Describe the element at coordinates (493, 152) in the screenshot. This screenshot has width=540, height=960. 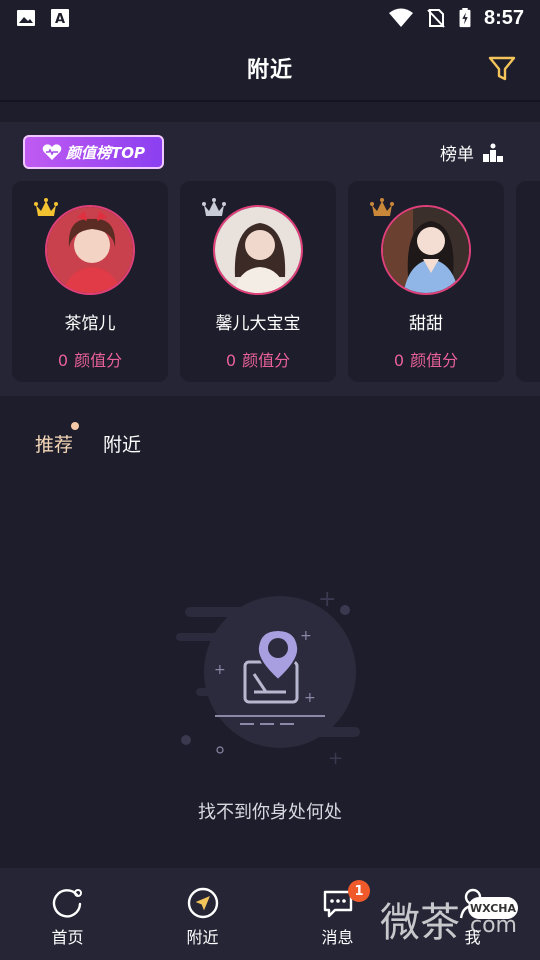
I see `podium-icon` at that location.